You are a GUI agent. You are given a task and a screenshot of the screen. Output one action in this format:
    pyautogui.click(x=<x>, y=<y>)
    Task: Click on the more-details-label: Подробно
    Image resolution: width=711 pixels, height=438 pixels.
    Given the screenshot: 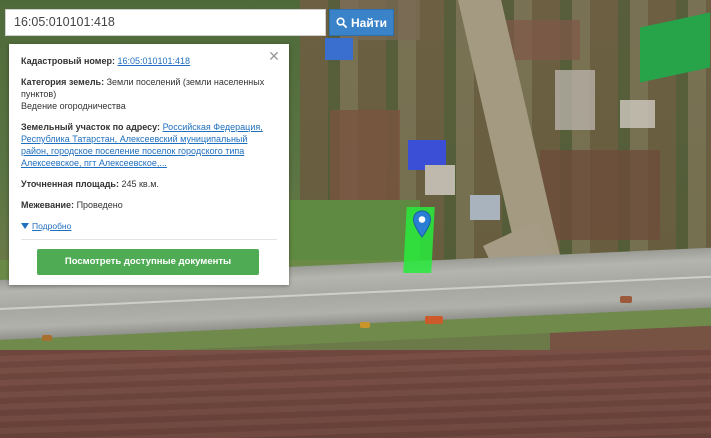 What is the action you would take?
    pyautogui.click(x=52, y=226)
    